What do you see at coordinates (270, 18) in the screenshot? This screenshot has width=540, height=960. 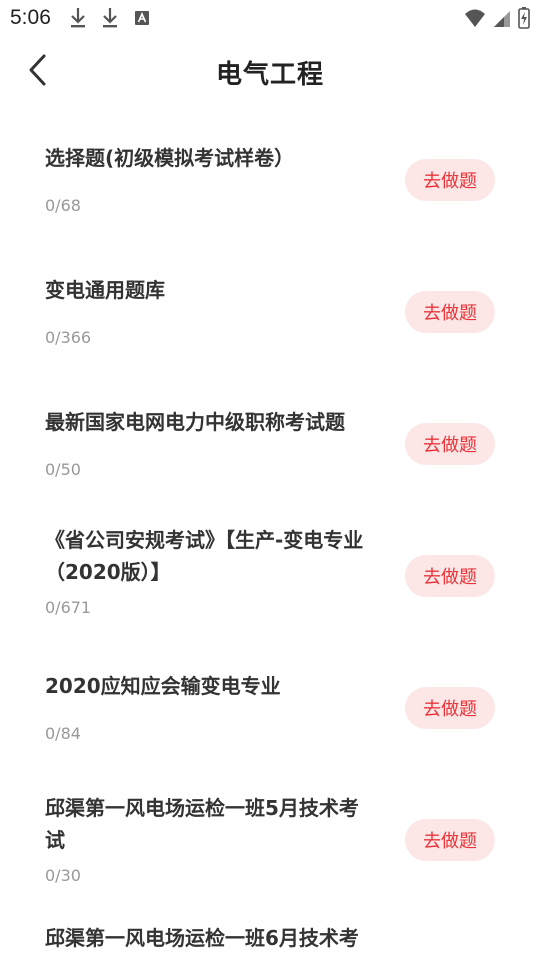 I see `status-bar: 5:06` at bounding box center [270, 18].